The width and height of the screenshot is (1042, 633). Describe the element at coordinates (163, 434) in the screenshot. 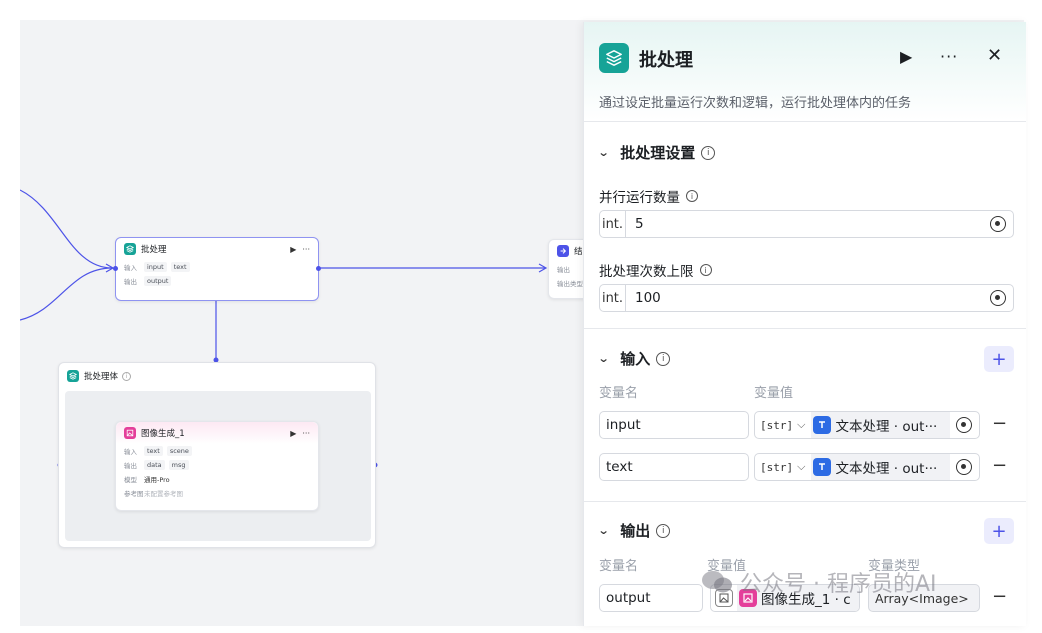

I see `image-node-title: 图像生成_1` at that location.